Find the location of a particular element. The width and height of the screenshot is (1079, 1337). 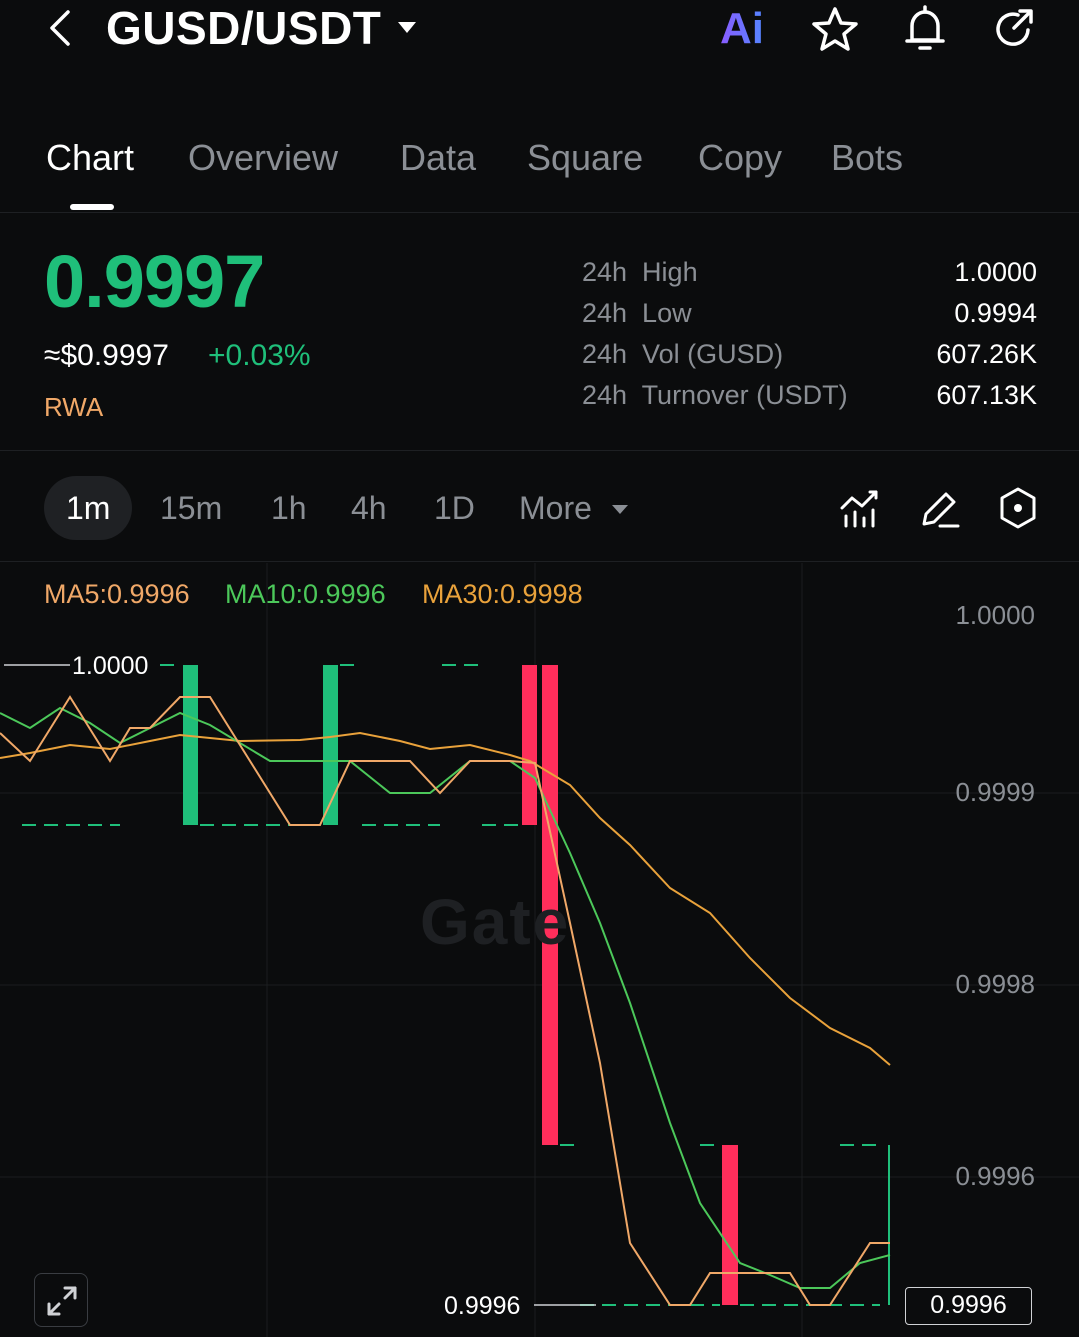

back-icon is located at coordinates (60, 28).